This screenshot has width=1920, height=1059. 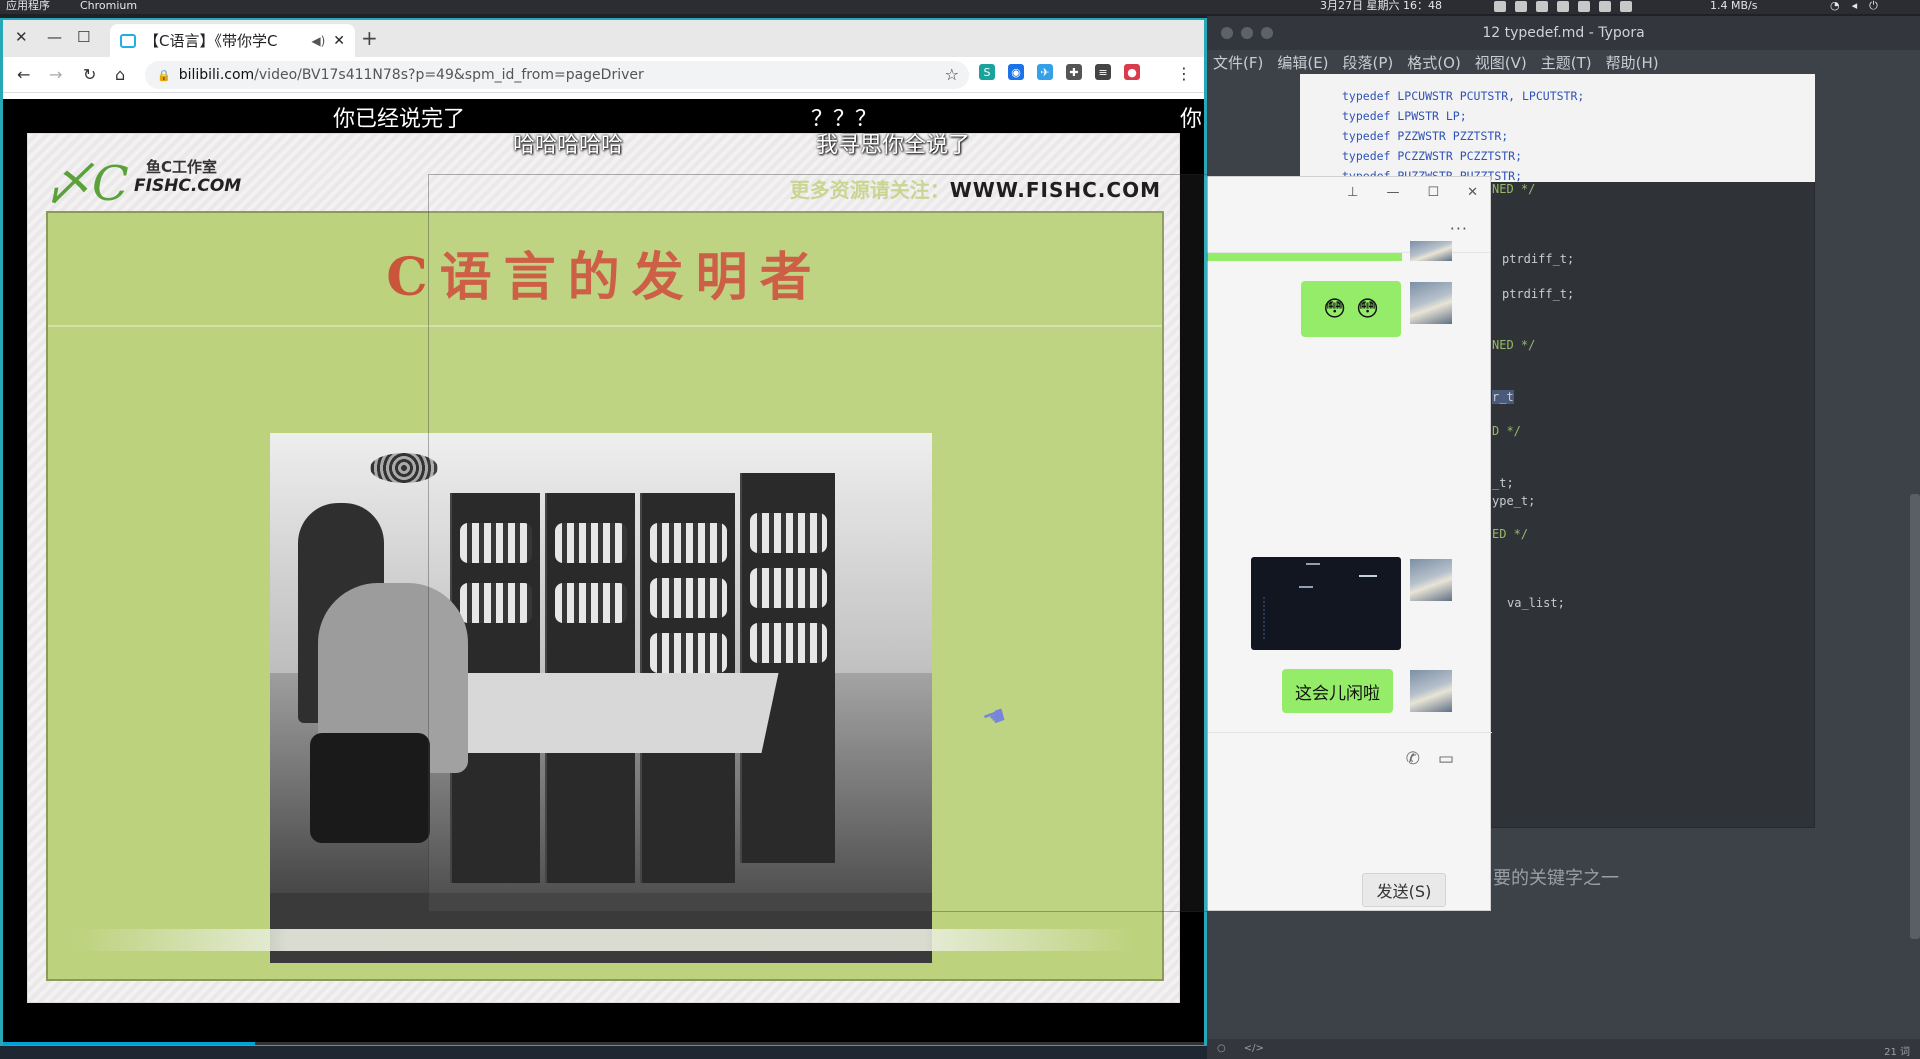 What do you see at coordinates (1302, 62) in the screenshot?
I see `menu-edit: 编辑(E)` at bounding box center [1302, 62].